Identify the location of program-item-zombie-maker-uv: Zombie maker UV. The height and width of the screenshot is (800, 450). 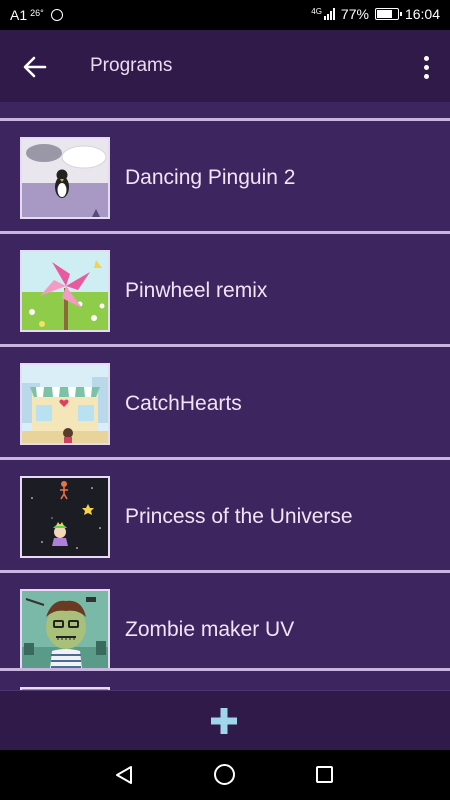
(225, 625).